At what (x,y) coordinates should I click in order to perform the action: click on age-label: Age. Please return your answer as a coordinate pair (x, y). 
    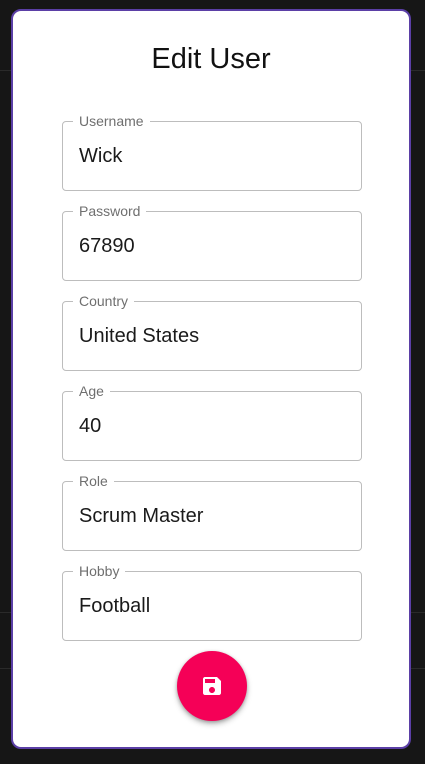
    Looking at the image, I should click on (91, 391).